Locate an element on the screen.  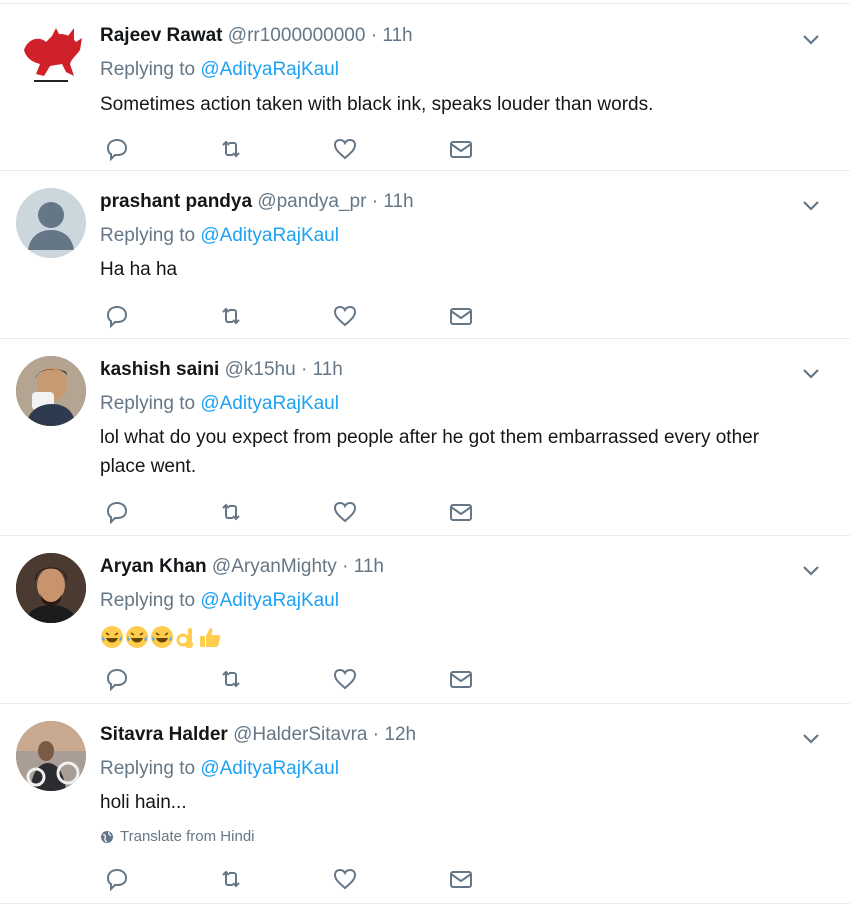
globe-icon is located at coordinates (107, 836).